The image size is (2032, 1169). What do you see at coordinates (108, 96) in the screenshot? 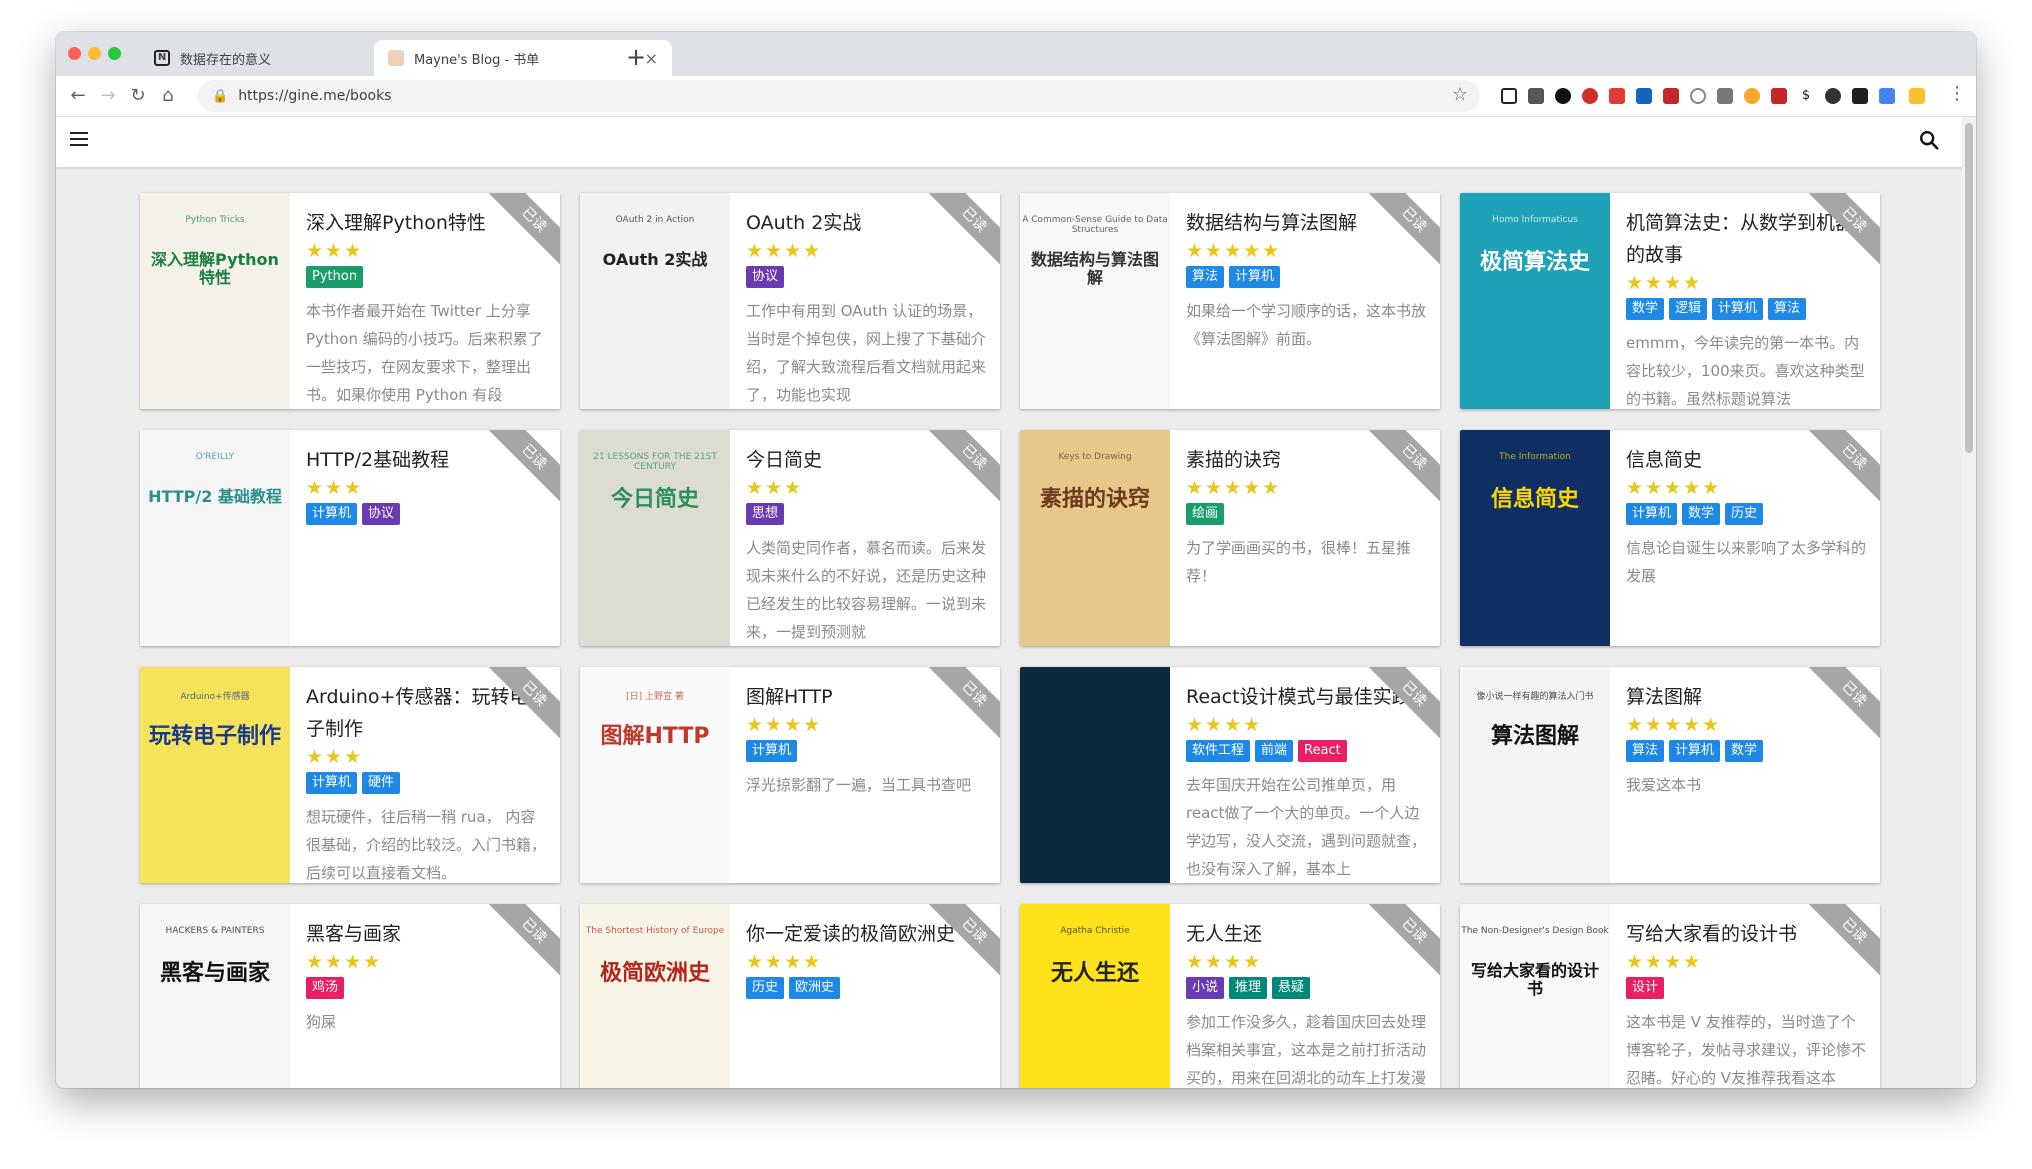
I see `forward-arrow-icon: →` at bounding box center [108, 96].